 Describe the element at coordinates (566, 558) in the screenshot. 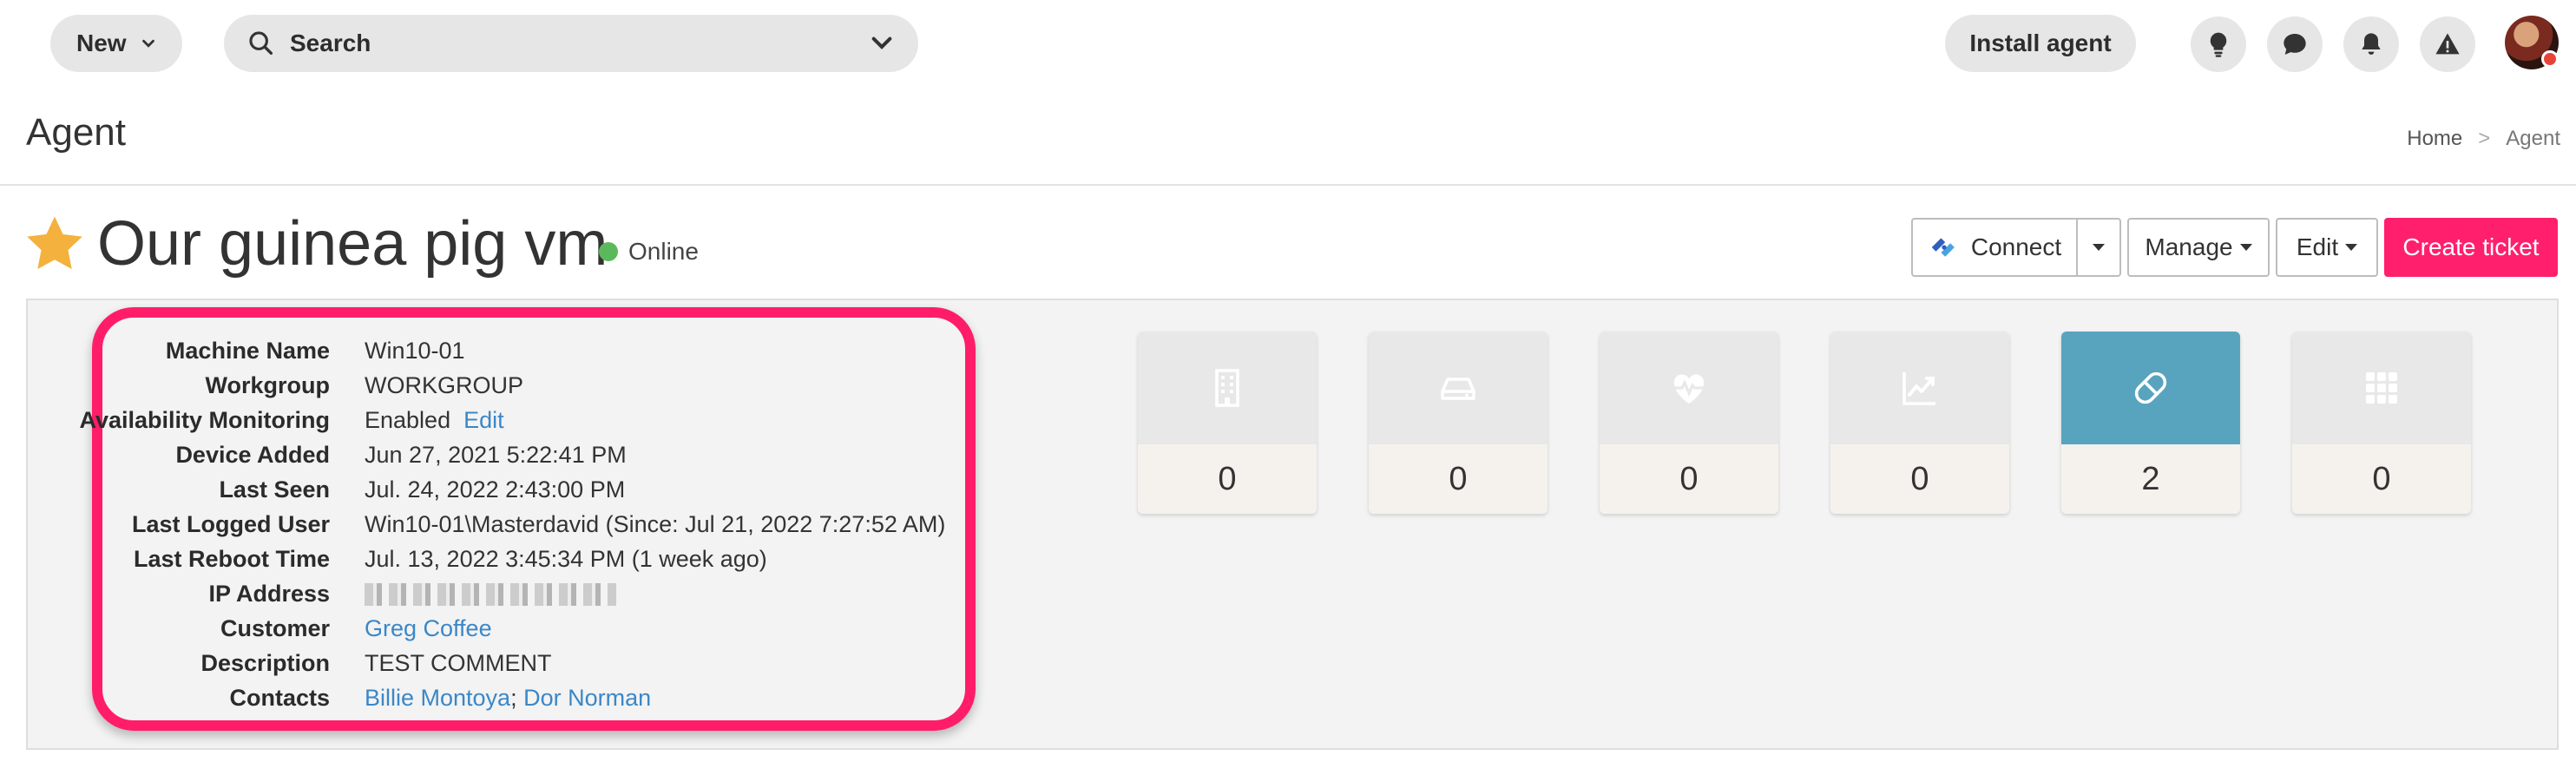

I see `detail-value: Jul. 13, 2022 3:45:34 PM (1 week ago)` at that location.